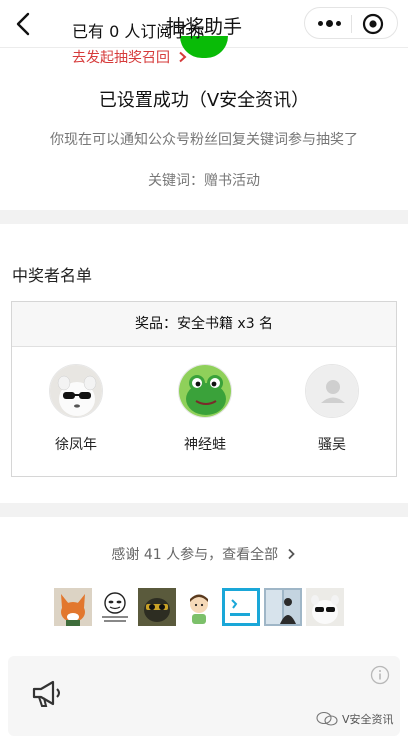 This screenshot has width=408, height=736. I want to click on participant-avatar-row, so click(199, 607).